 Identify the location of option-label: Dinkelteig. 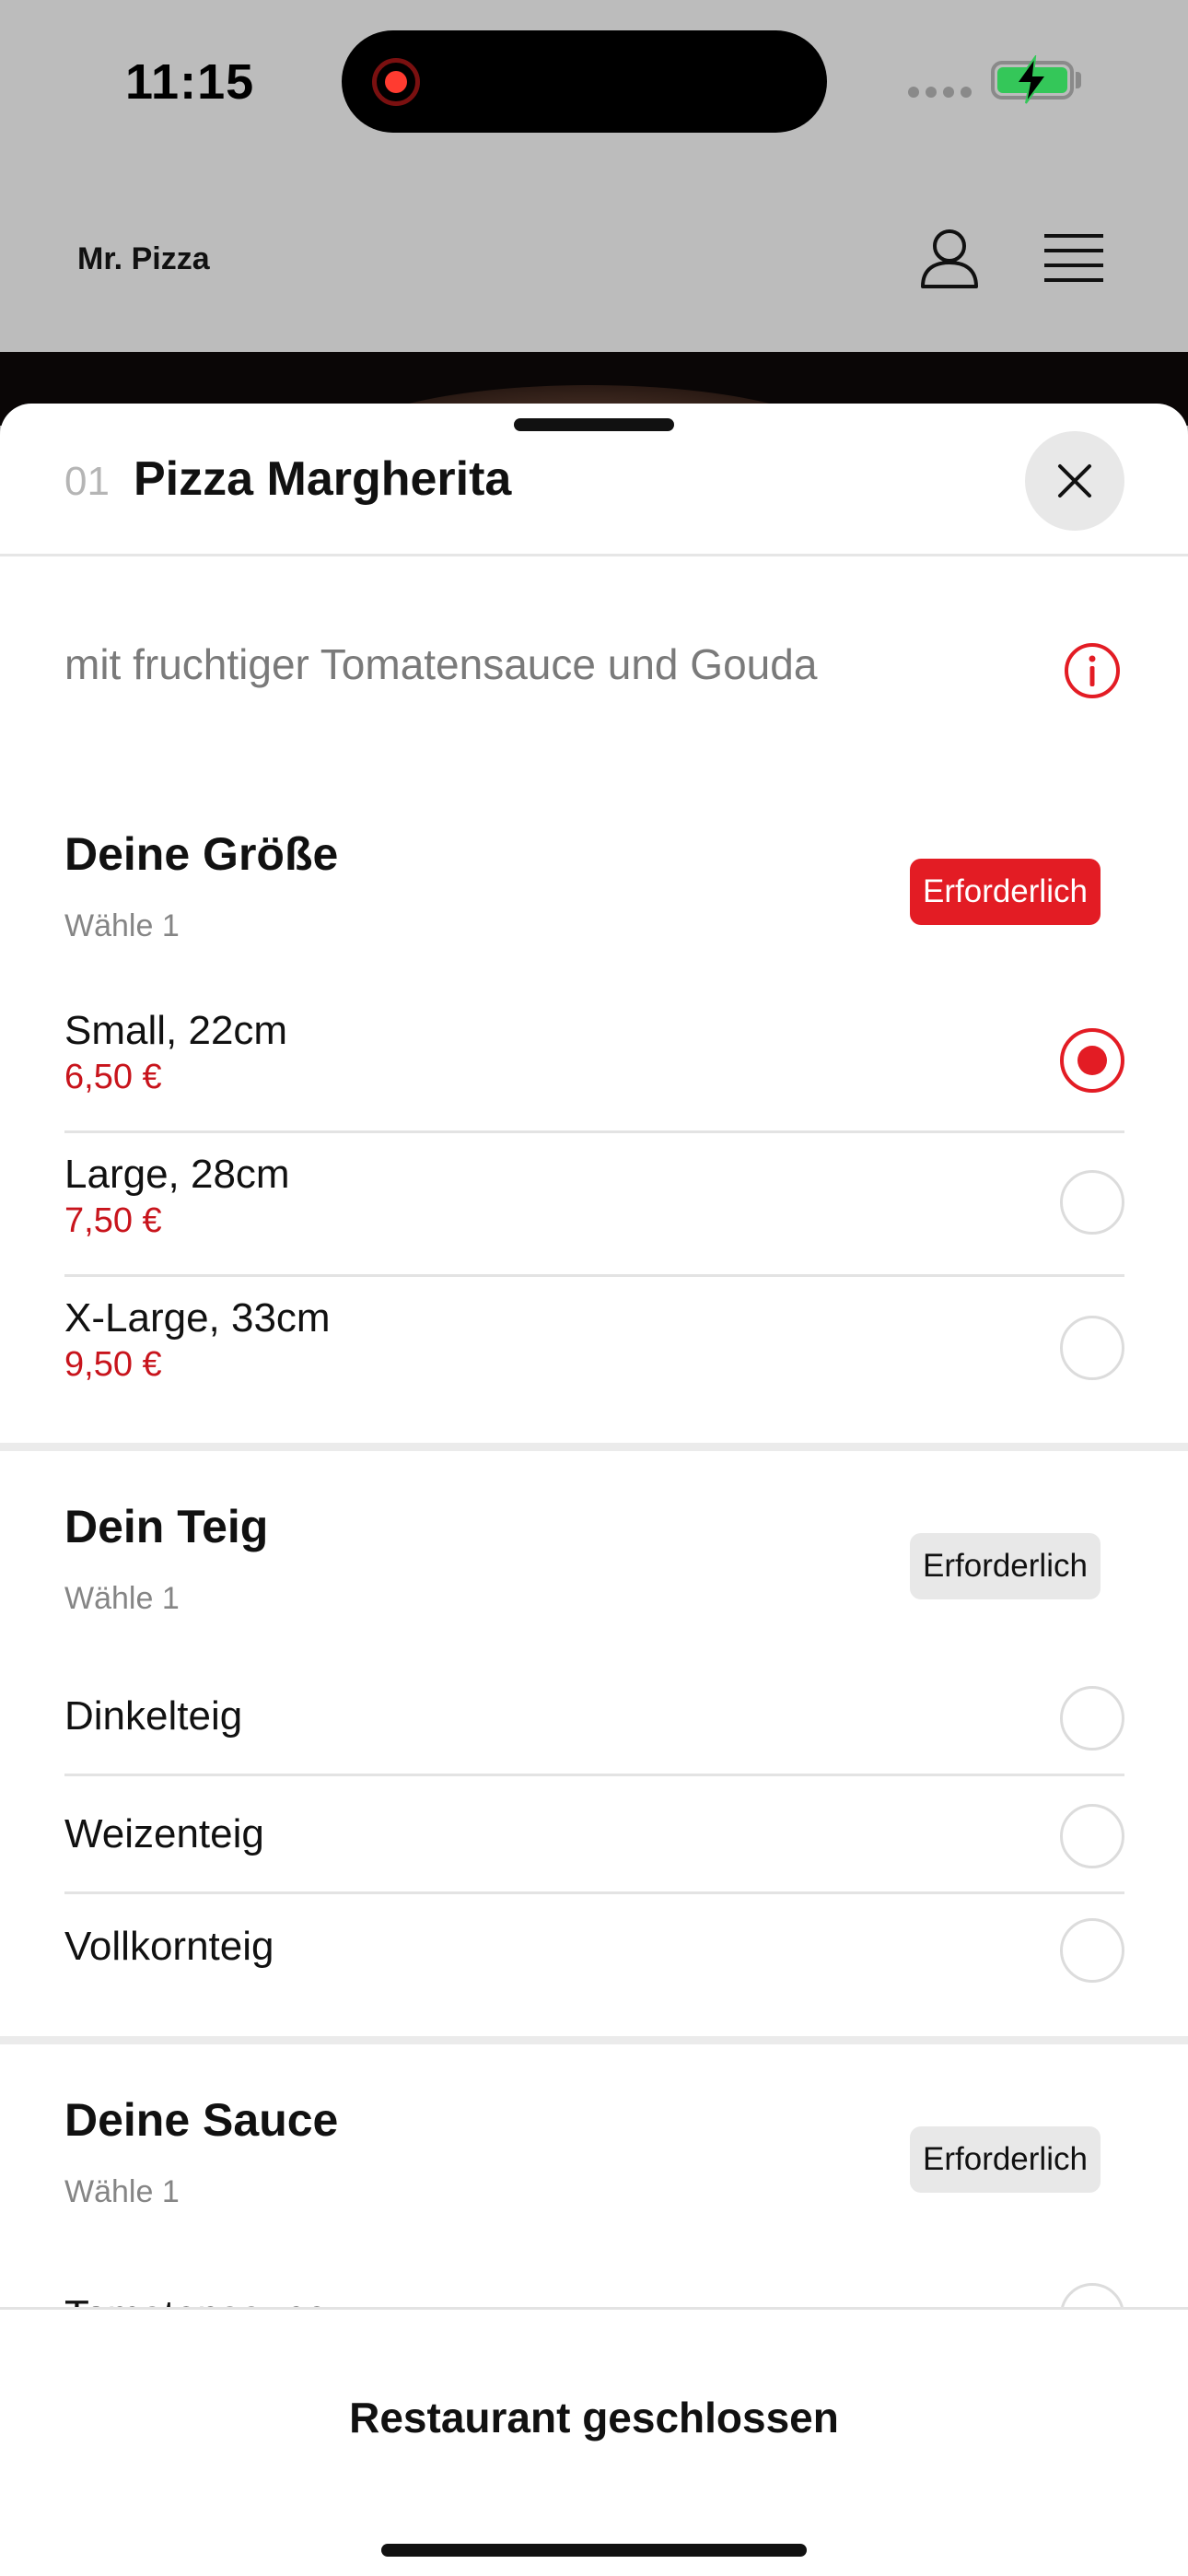
(153, 1716).